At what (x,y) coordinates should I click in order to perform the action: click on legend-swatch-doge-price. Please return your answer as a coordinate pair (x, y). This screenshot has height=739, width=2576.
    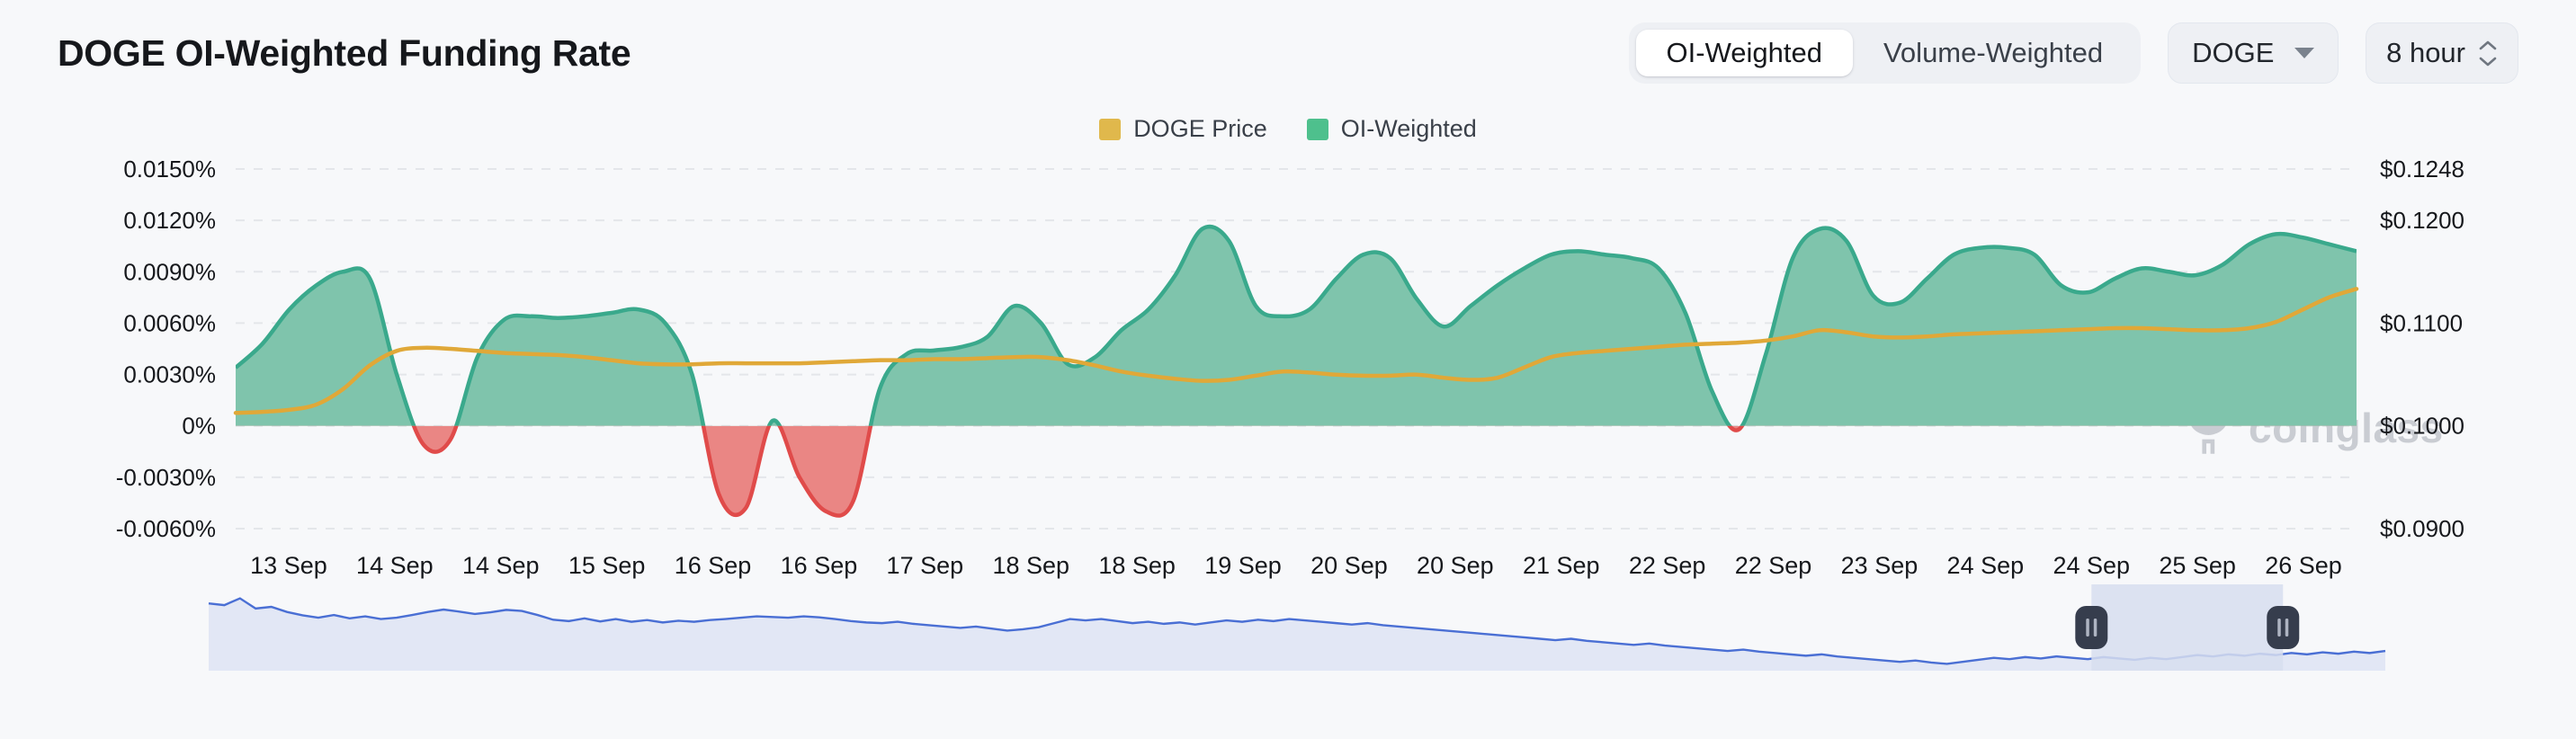
    Looking at the image, I should click on (1110, 129).